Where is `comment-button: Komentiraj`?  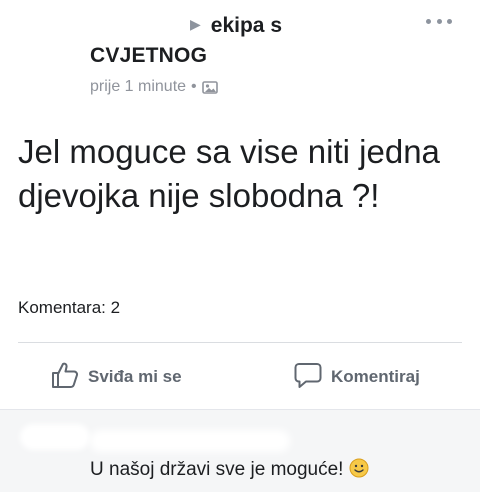 comment-button: Komentiraj is located at coordinates (356, 377).